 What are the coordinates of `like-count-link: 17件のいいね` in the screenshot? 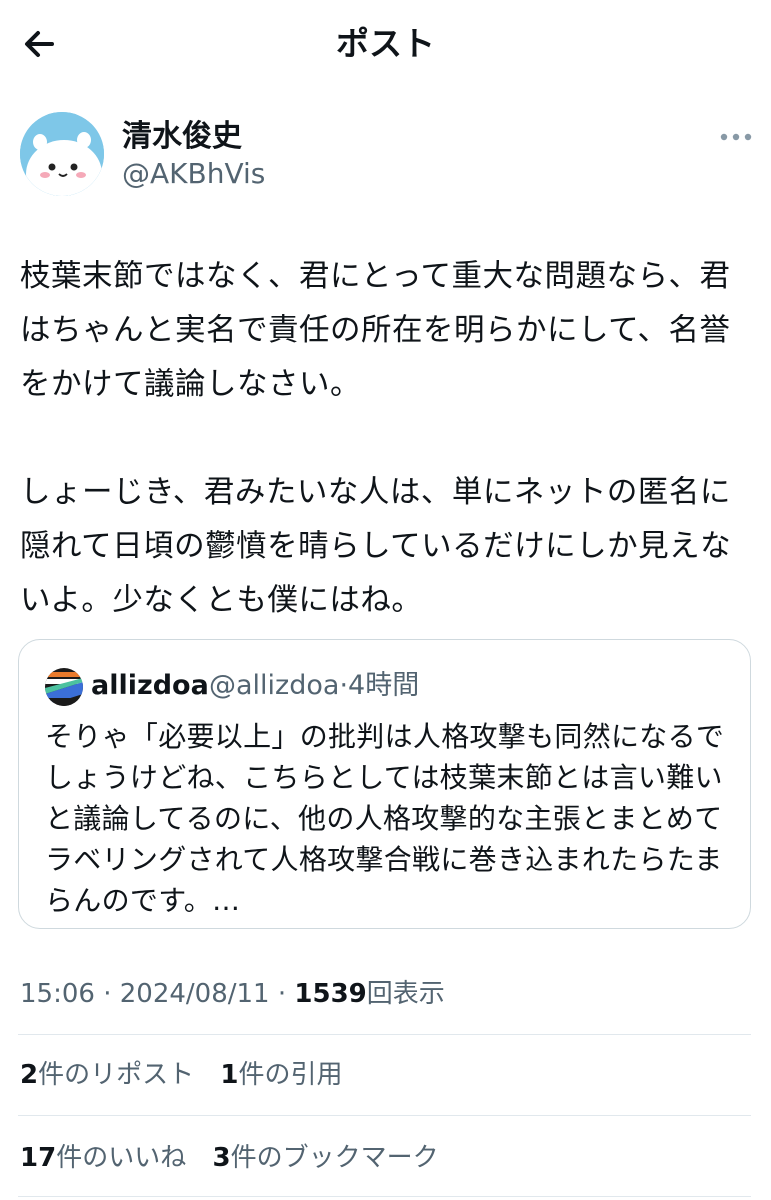 It's located at (103, 1158).